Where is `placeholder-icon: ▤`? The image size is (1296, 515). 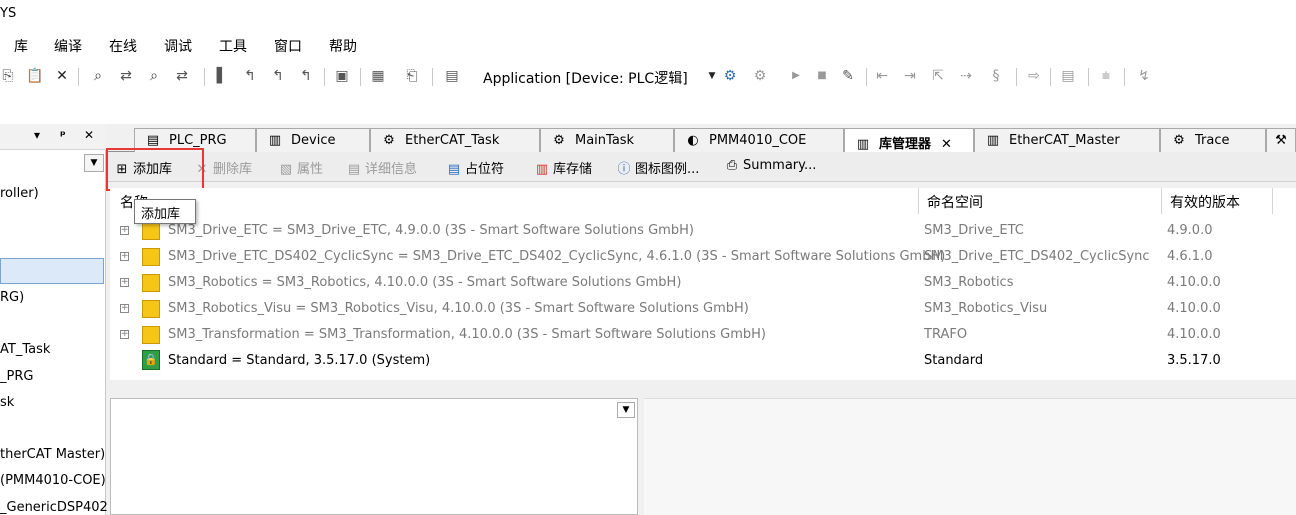 placeholder-icon: ▤ is located at coordinates (454, 169).